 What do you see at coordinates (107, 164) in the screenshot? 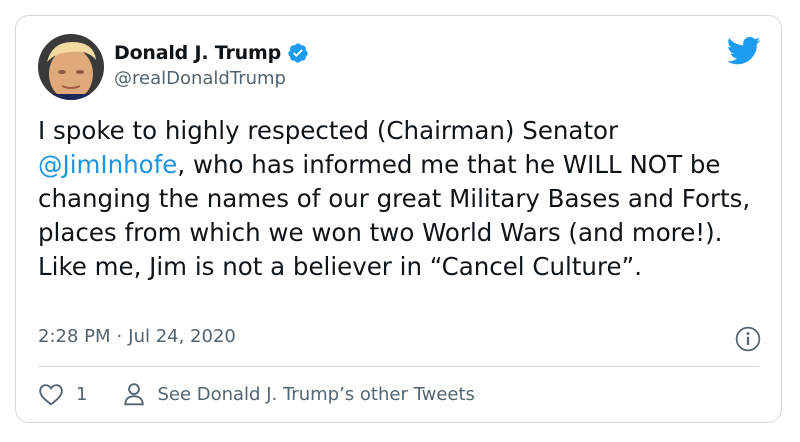
I see `mention-link: @JimInhofe` at bounding box center [107, 164].